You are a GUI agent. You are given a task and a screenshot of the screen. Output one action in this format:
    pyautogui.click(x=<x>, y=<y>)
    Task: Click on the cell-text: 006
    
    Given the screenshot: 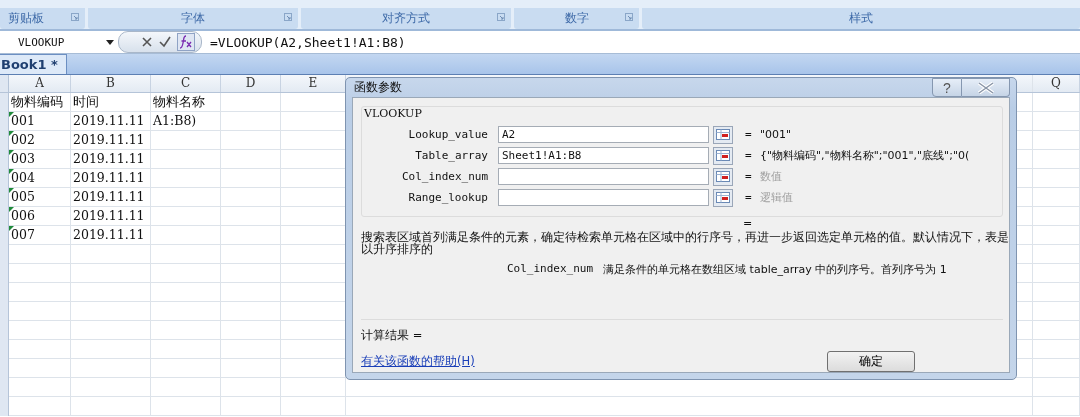 What is the action you would take?
    pyautogui.click(x=23, y=215)
    